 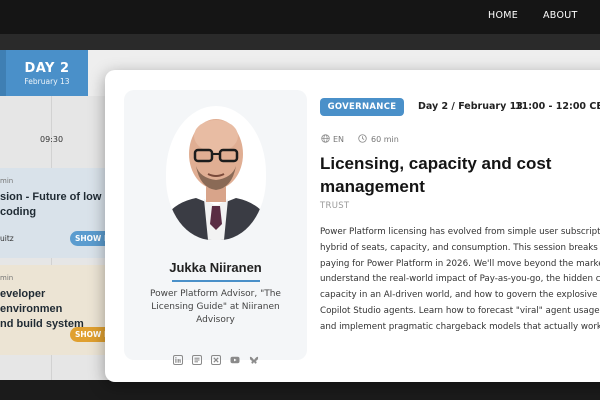 What do you see at coordinates (254, 360) in the screenshot?
I see `bluesky-icon` at bounding box center [254, 360].